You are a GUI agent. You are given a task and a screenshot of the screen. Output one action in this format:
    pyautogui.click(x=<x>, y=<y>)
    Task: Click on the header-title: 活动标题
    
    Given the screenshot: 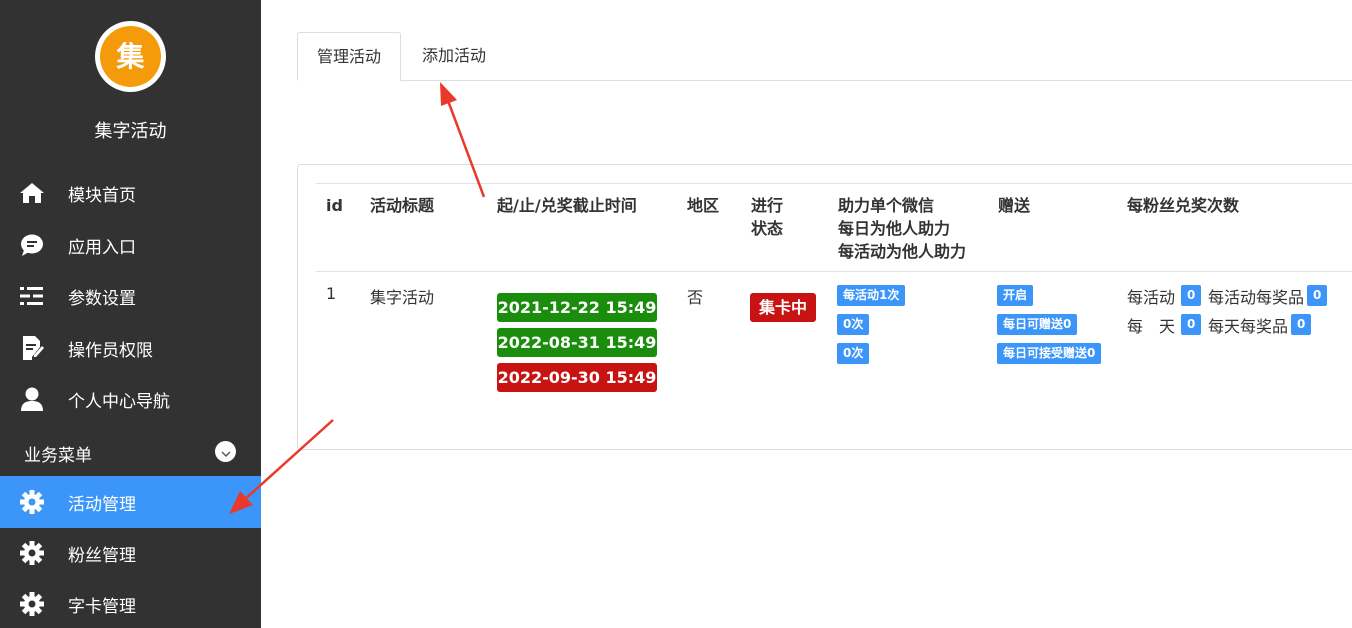 What is the action you would take?
    pyautogui.click(x=402, y=205)
    